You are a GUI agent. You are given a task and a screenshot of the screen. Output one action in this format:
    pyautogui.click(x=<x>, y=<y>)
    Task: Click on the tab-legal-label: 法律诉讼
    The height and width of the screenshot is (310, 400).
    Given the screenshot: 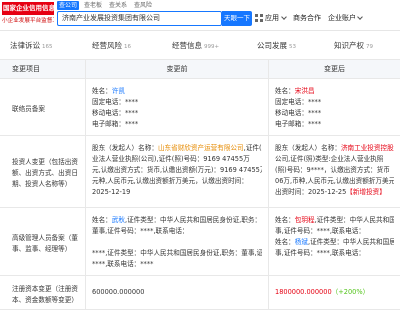 What is the action you would take?
    pyautogui.click(x=25, y=45)
    